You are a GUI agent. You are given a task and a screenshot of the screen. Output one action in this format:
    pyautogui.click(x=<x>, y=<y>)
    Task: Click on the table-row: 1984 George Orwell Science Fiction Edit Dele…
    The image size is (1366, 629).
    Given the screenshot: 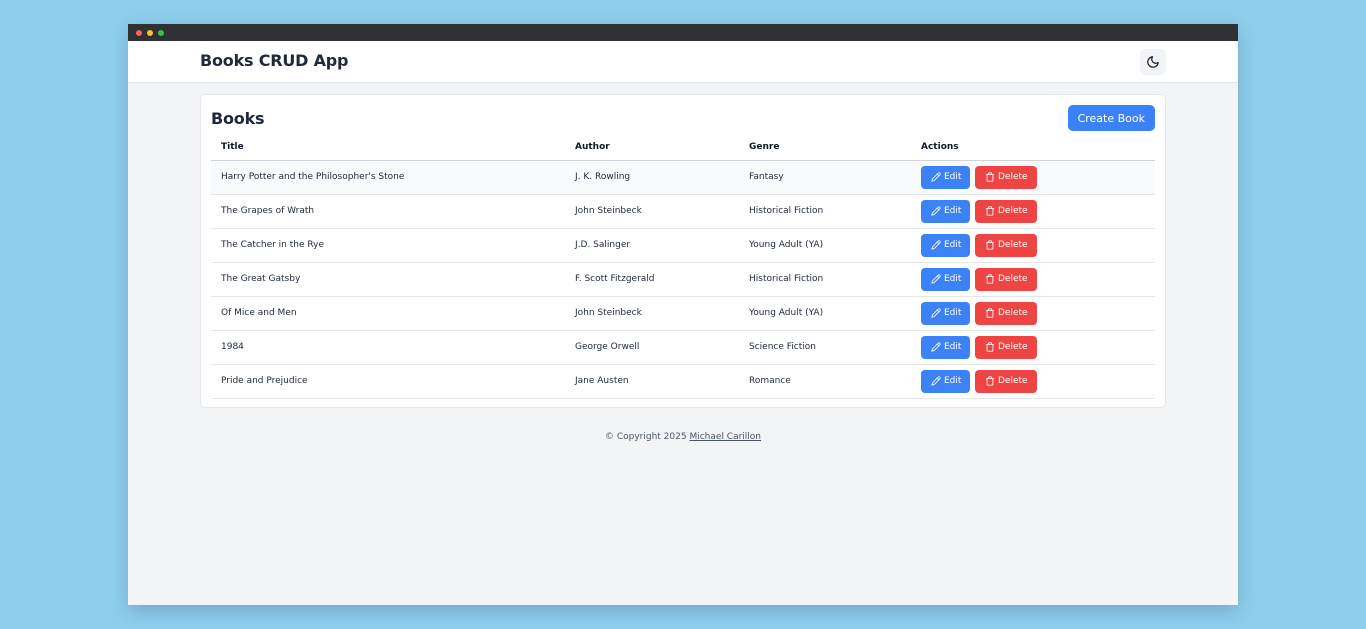 What is the action you would take?
    pyautogui.click(x=683, y=347)
    